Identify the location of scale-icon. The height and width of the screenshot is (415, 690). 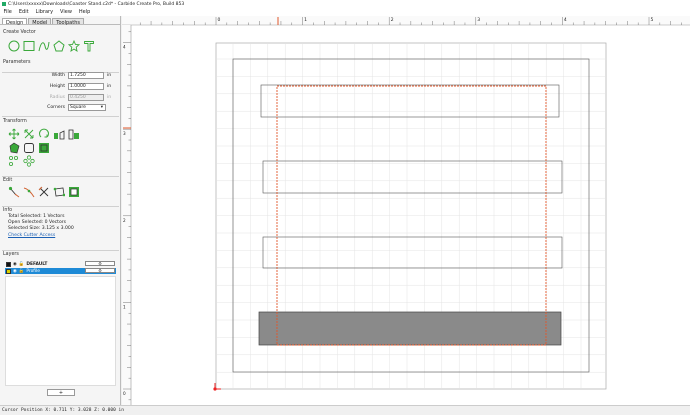
(28, 133).